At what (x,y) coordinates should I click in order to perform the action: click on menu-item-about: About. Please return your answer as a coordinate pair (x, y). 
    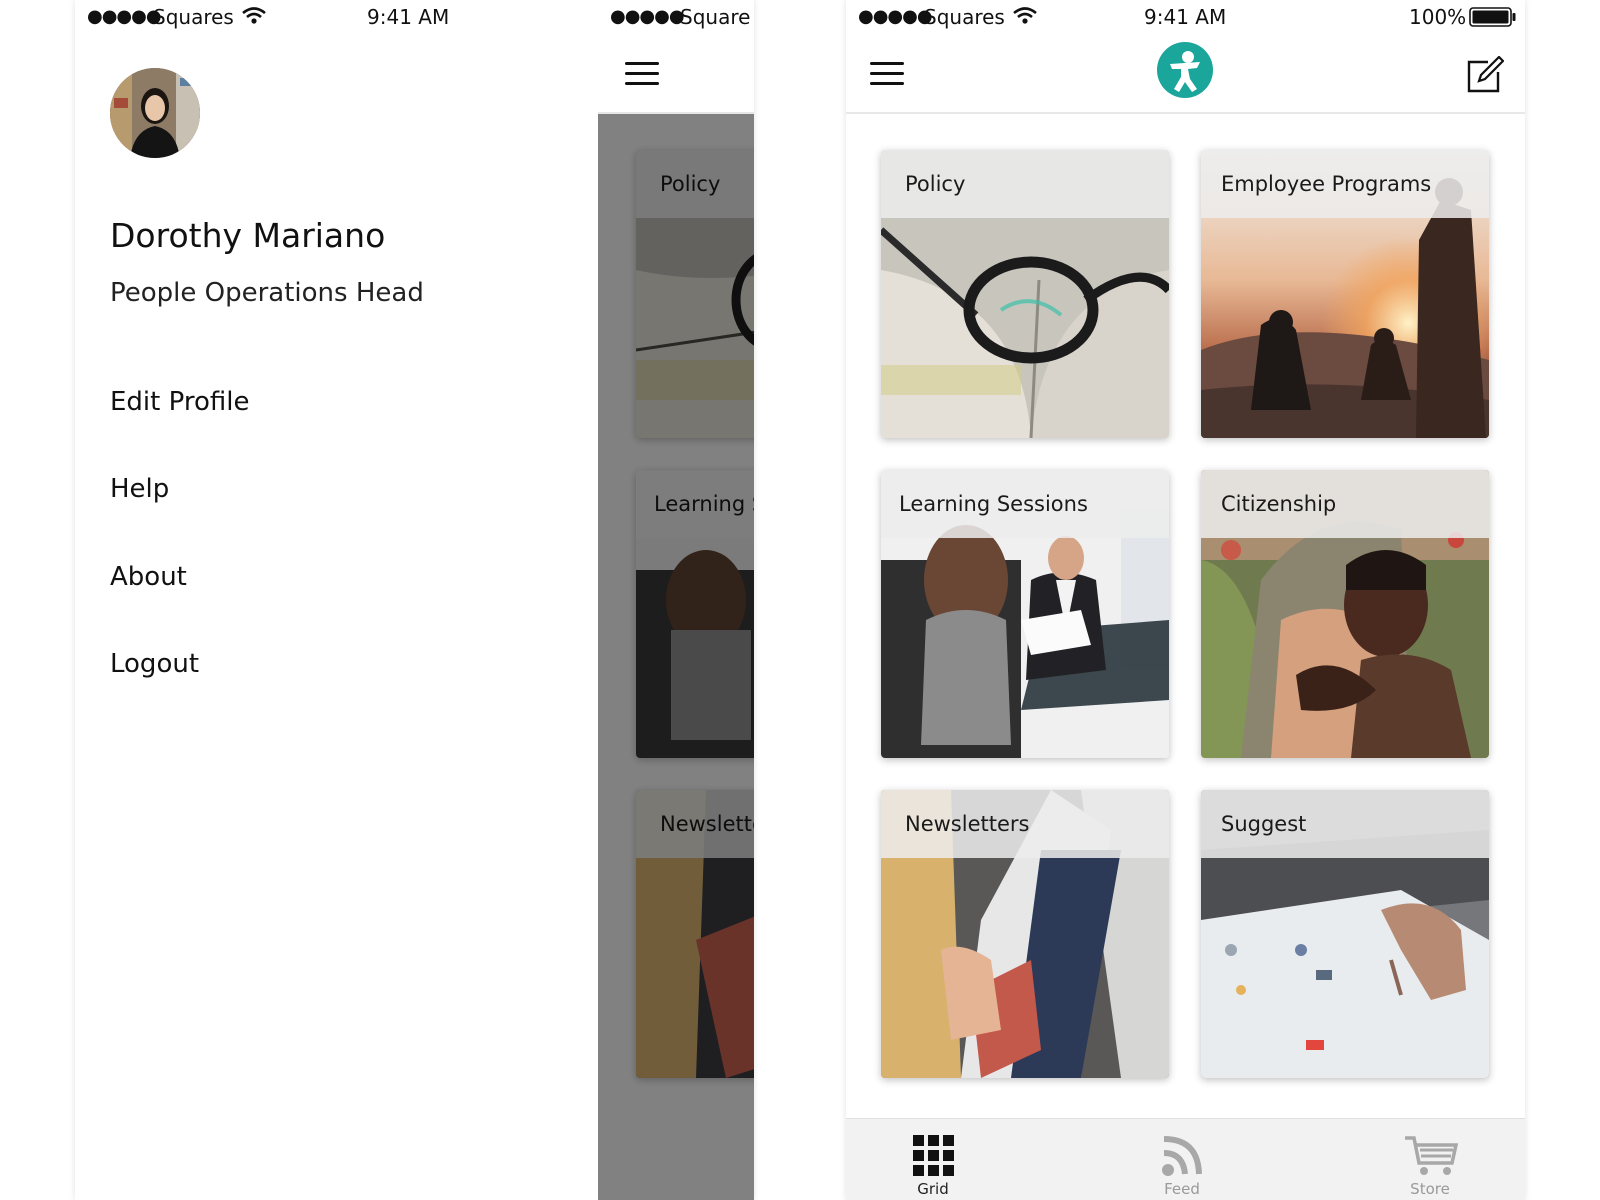
    Looking at the image, I should click on (148, 577).